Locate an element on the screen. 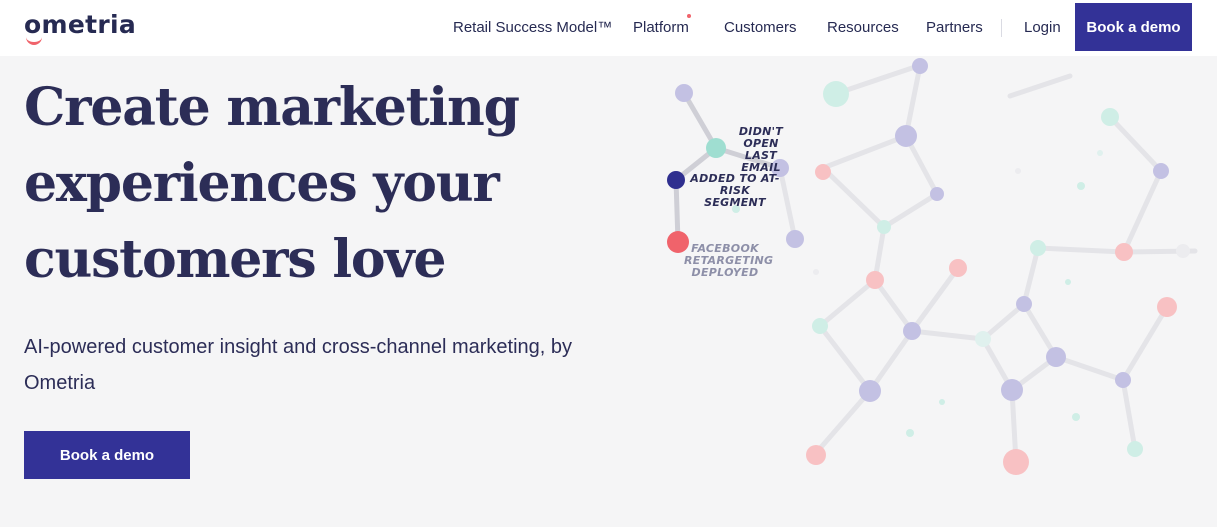 Image resolution: width=1217 pixels, height=527 pixels. hero-title-line: experiences your is located at coordinates (262, 183).